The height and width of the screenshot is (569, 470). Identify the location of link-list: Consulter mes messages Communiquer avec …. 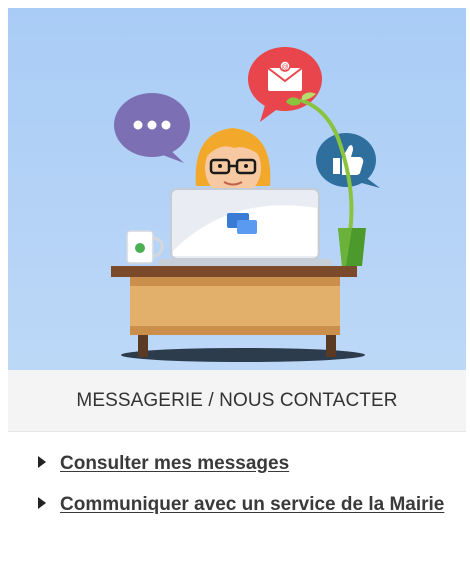
(243, 491).